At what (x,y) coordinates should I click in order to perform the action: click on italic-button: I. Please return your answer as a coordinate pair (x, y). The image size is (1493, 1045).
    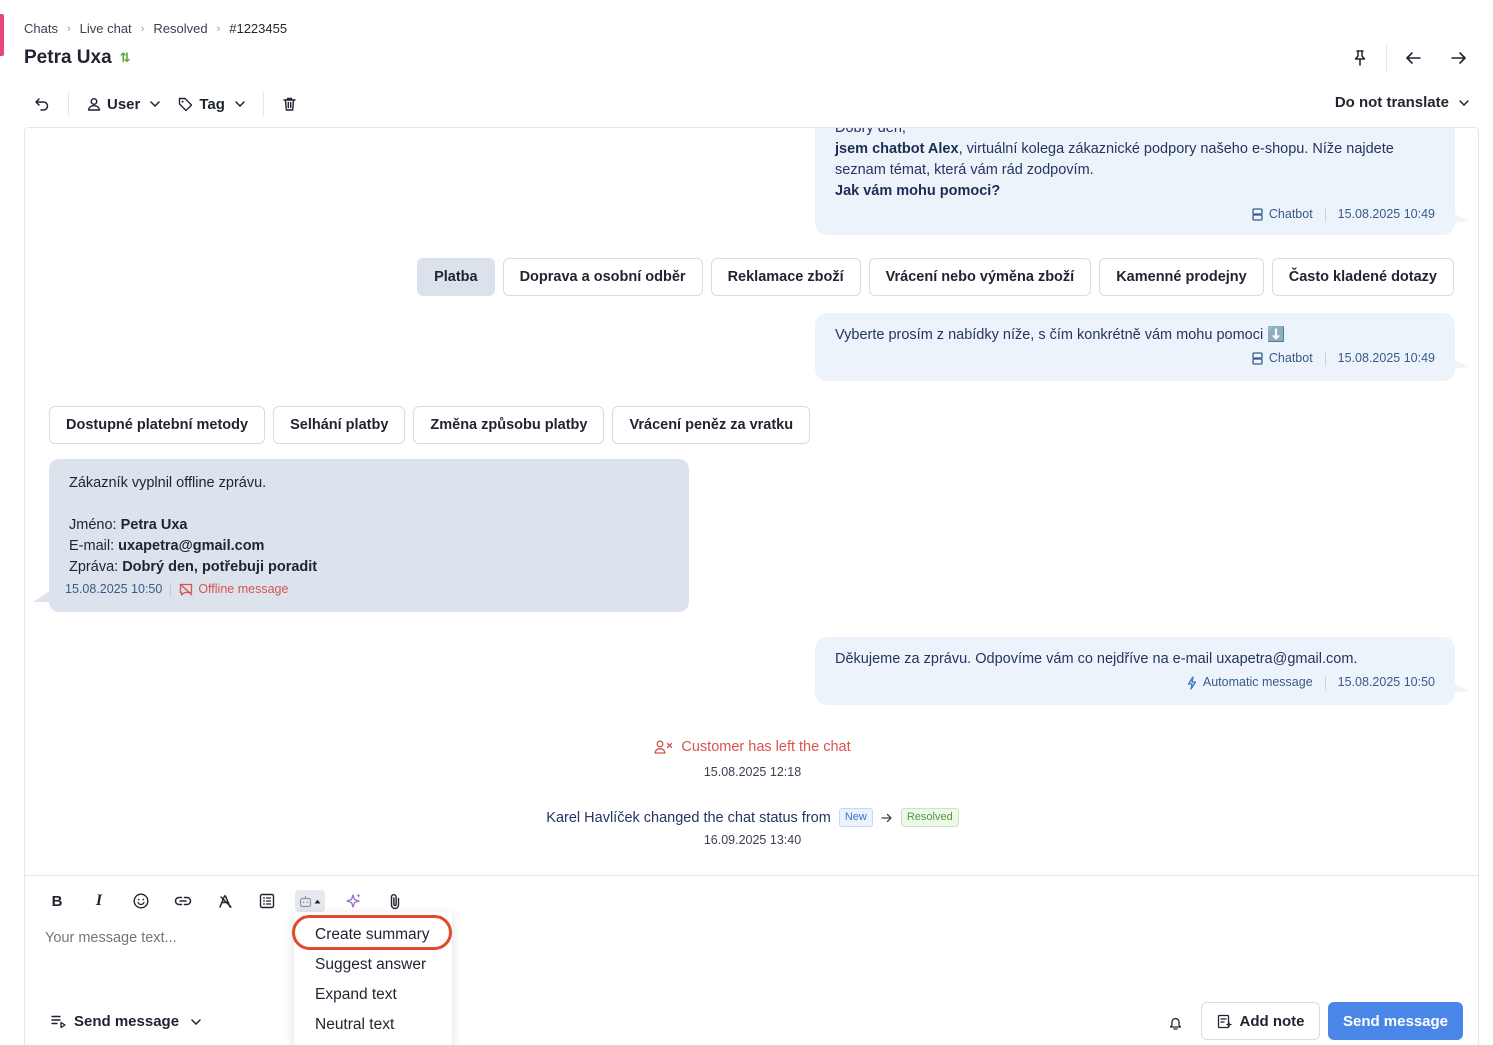
    Looking at the image, I should click on (99, 901).